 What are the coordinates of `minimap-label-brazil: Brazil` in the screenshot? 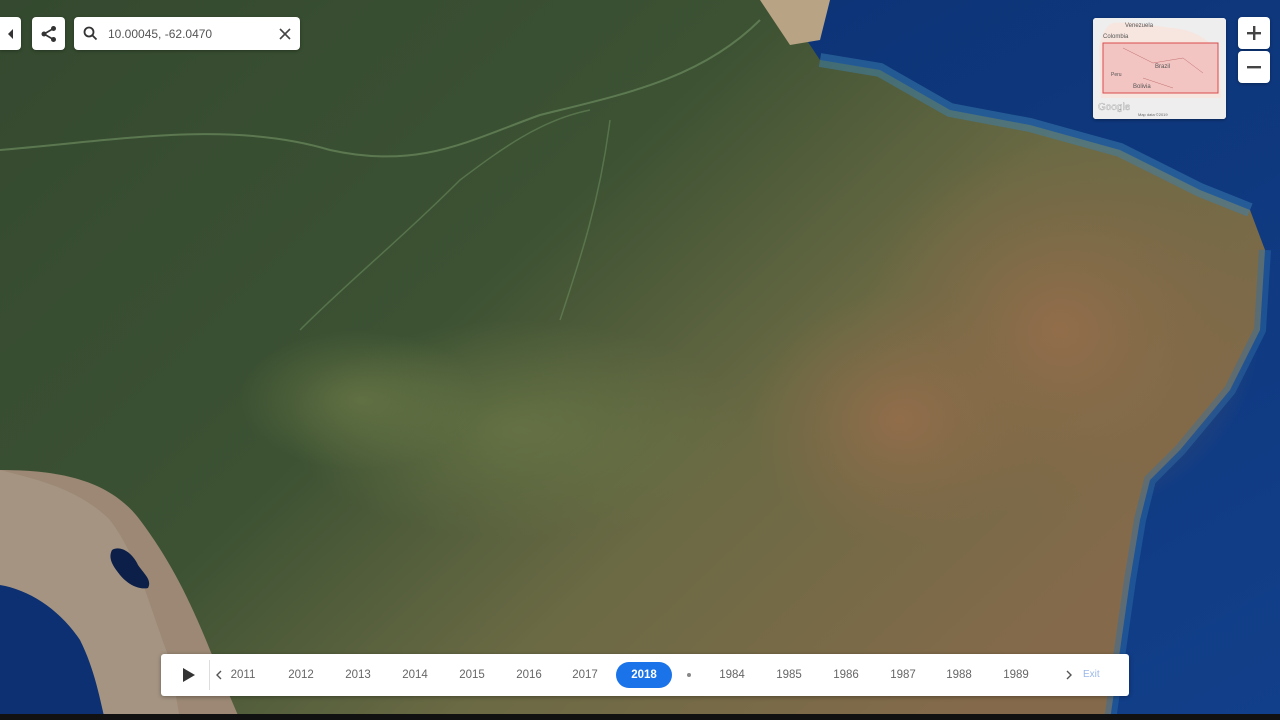 It's located at (1162, 67).